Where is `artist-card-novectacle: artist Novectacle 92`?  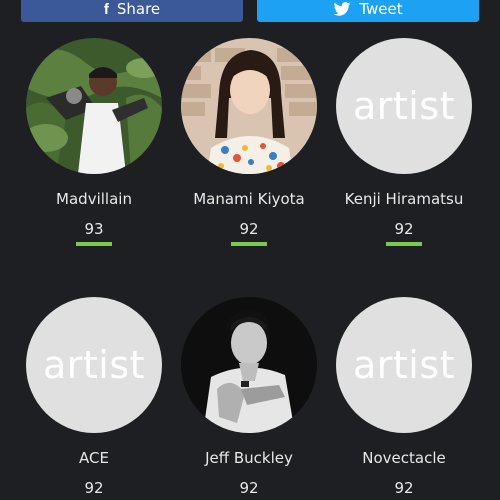
artist-card-novectacle: artist Novectacle 92 is located at coordinates (404, 397).